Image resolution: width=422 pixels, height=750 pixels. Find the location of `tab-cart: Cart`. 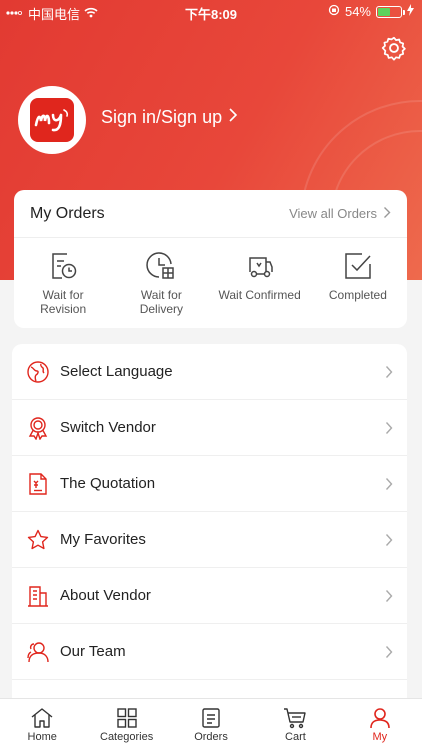

tab-cart: Cart is located at coordinates (295, 724).